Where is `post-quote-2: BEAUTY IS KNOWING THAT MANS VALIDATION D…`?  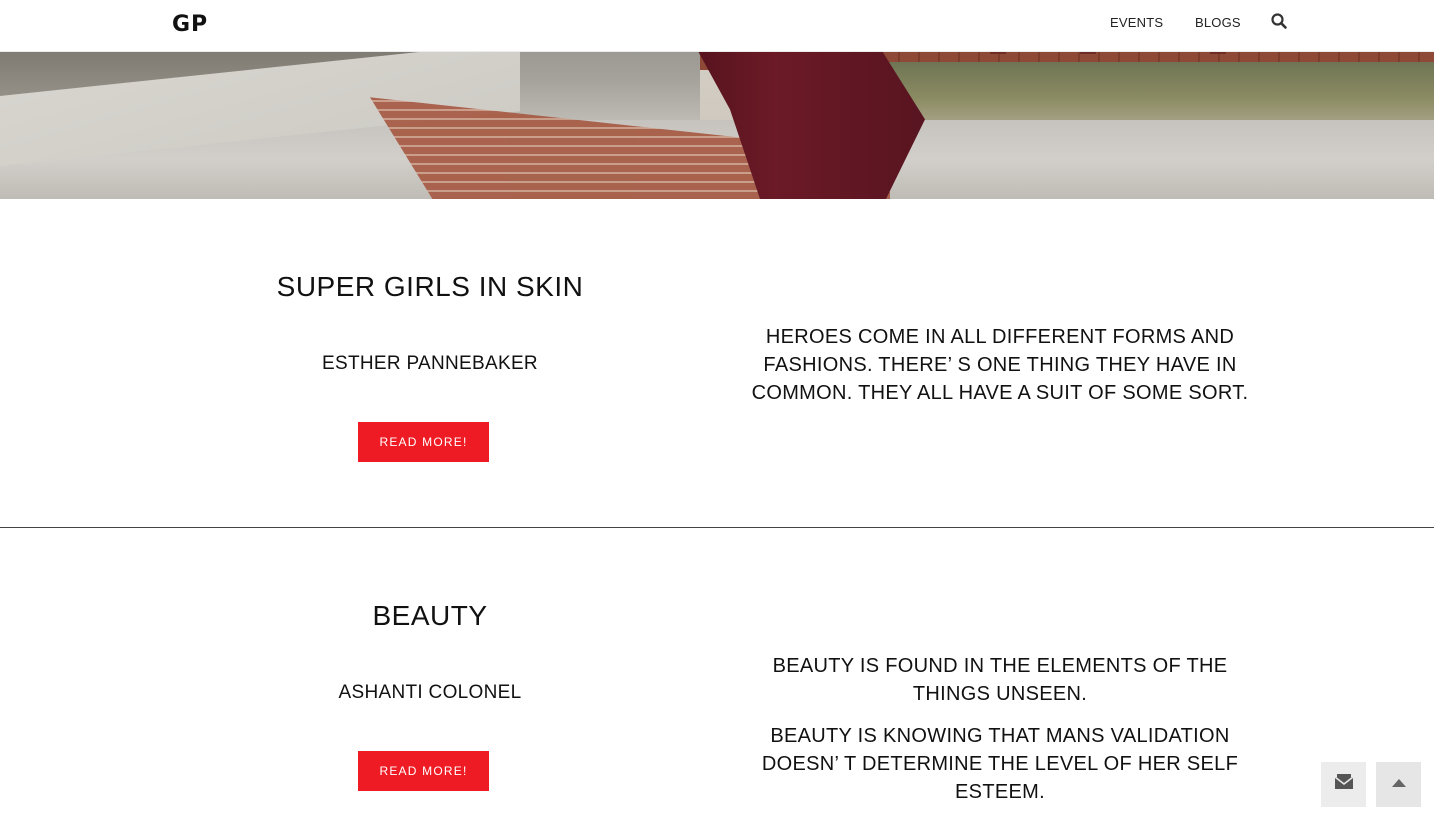 post-quote-2: BEAUTY IS KNOWING THAT MANS VALIDATION D… is located at coordinates (1000, 764).